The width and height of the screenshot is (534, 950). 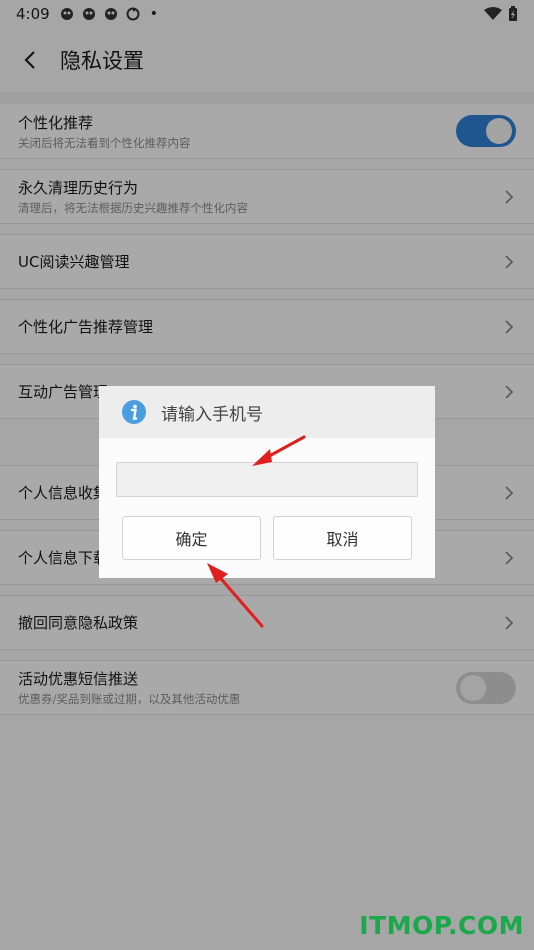 What do you see at coordinates (134, 412) in the screenshot?
I see `info-icon` at bounding box center [134, 412].